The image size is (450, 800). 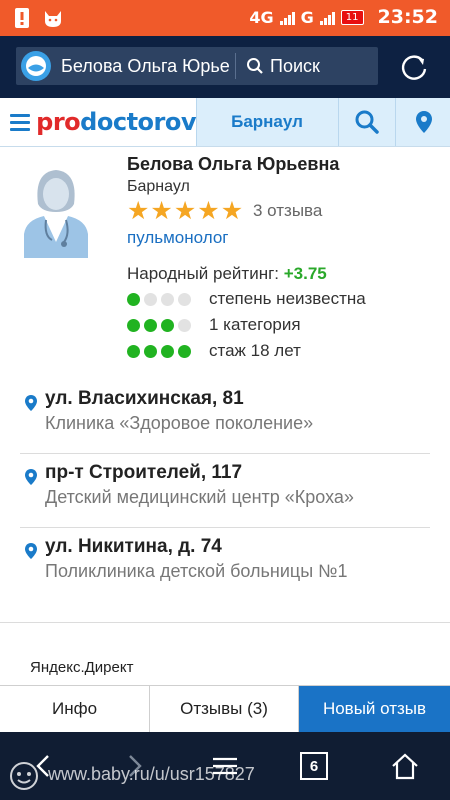 What do you see at coordinates (414, 68) in the screenshot?
I see `reload-icon` at bounding box center [414, 68].